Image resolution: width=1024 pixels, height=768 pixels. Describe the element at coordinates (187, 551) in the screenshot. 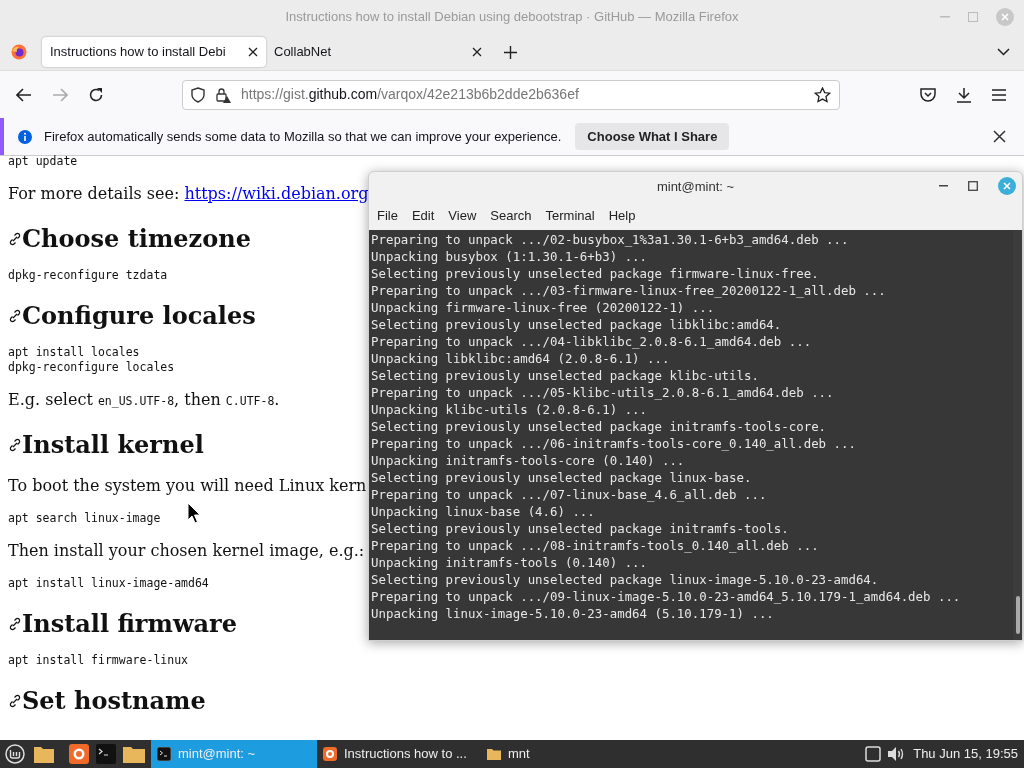

I see `paragraph: Then install your chosen kernel image, e.g.:` at that location.